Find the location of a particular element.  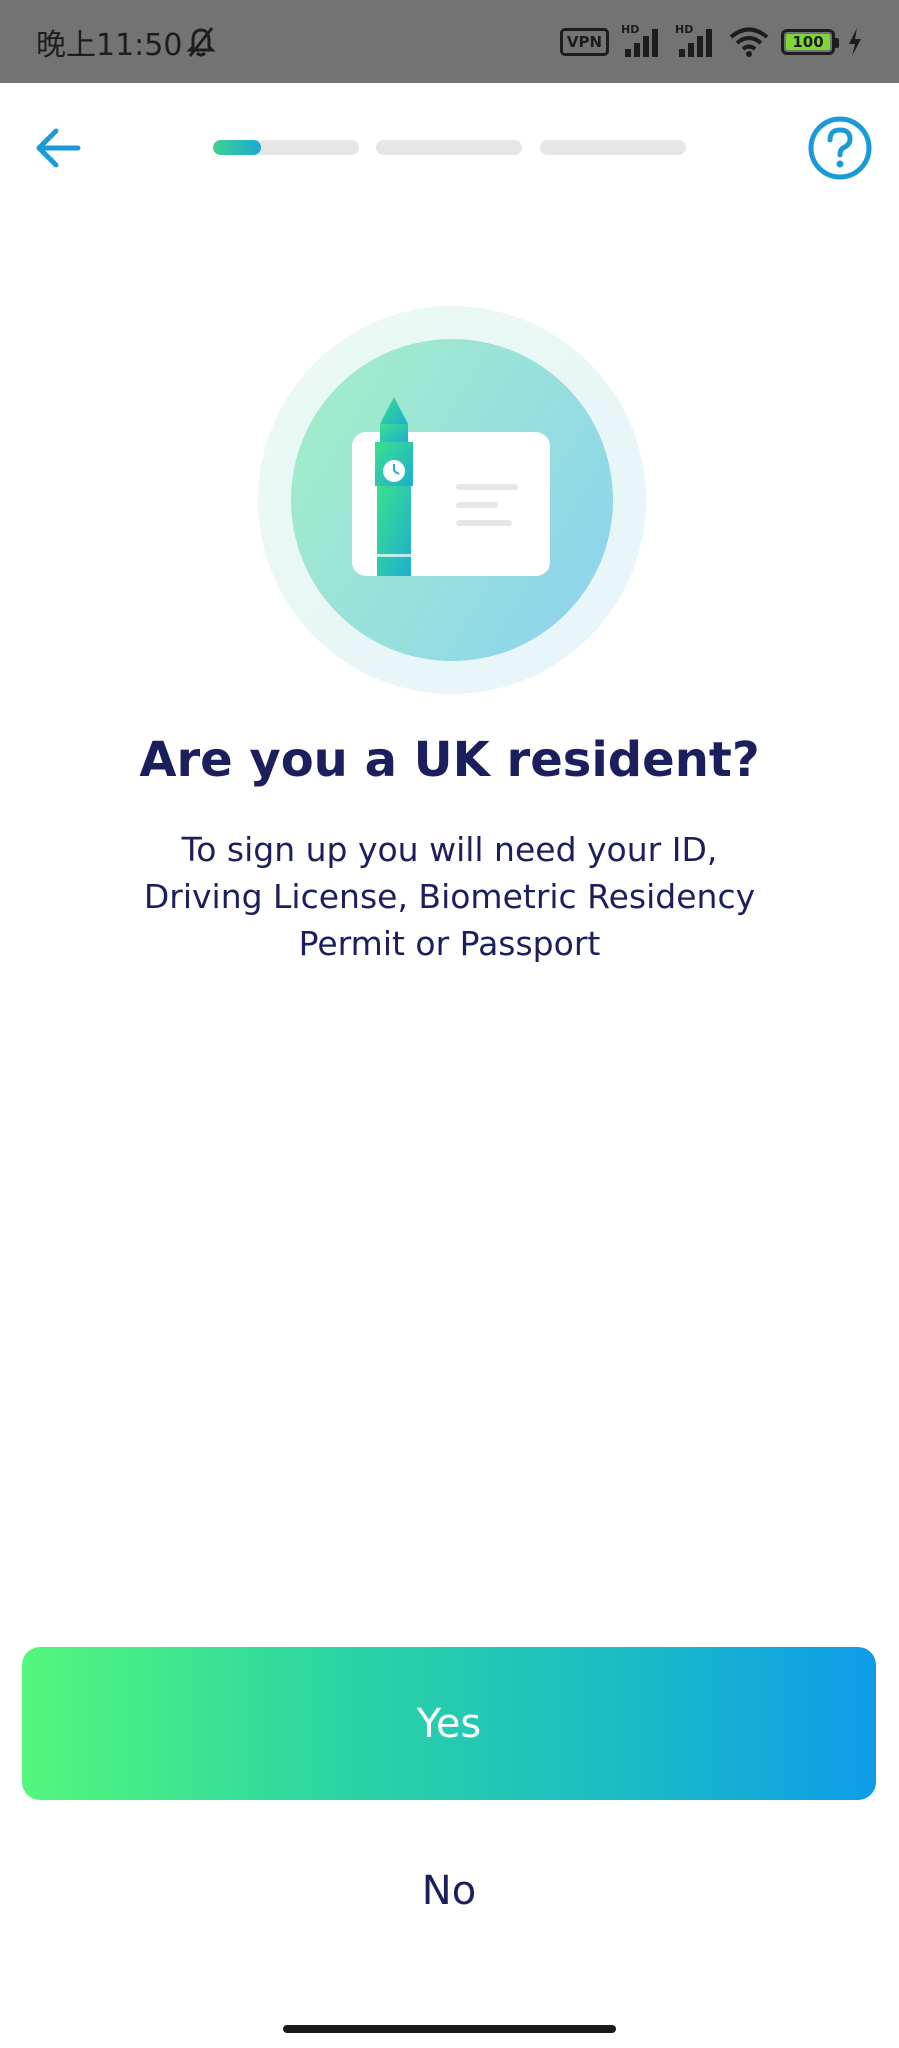

back-button is located at coordinates (60, 148).